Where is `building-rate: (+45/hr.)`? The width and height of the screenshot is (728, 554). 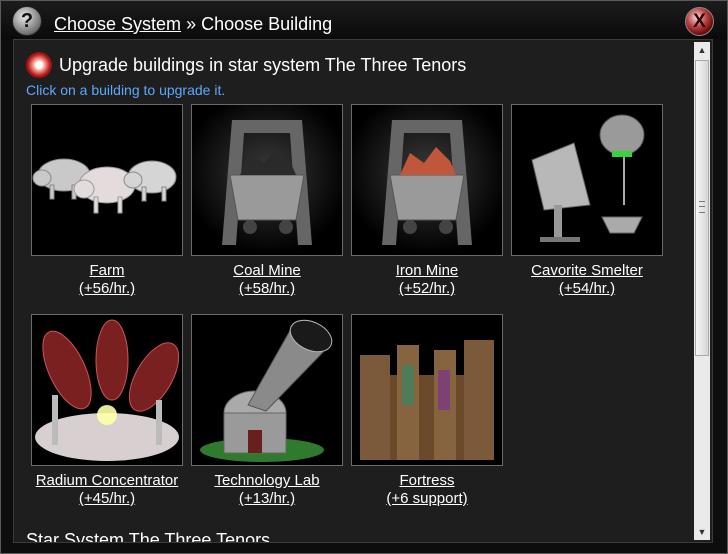 building-rate: (+45/hr.) is located at coordinates (107, 499).